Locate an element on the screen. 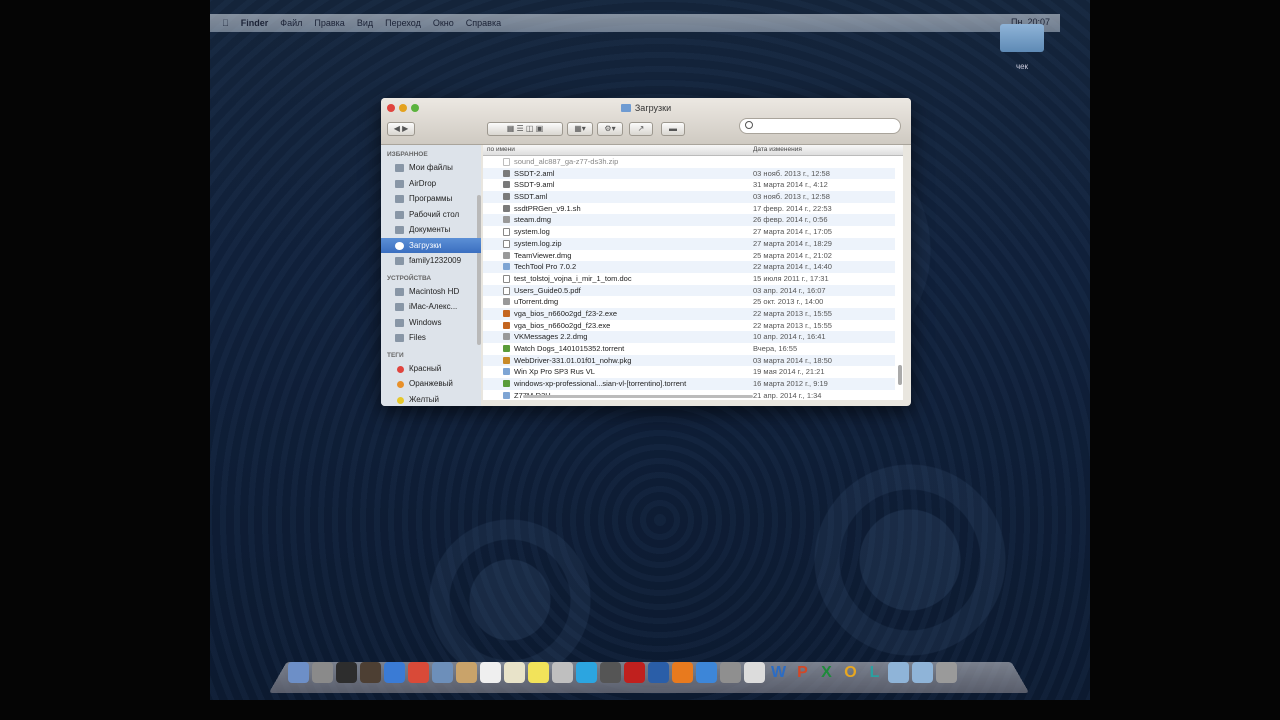 This screenshot has height=720, width=1280. blue-app-icon is located at coordinates (658, 672).